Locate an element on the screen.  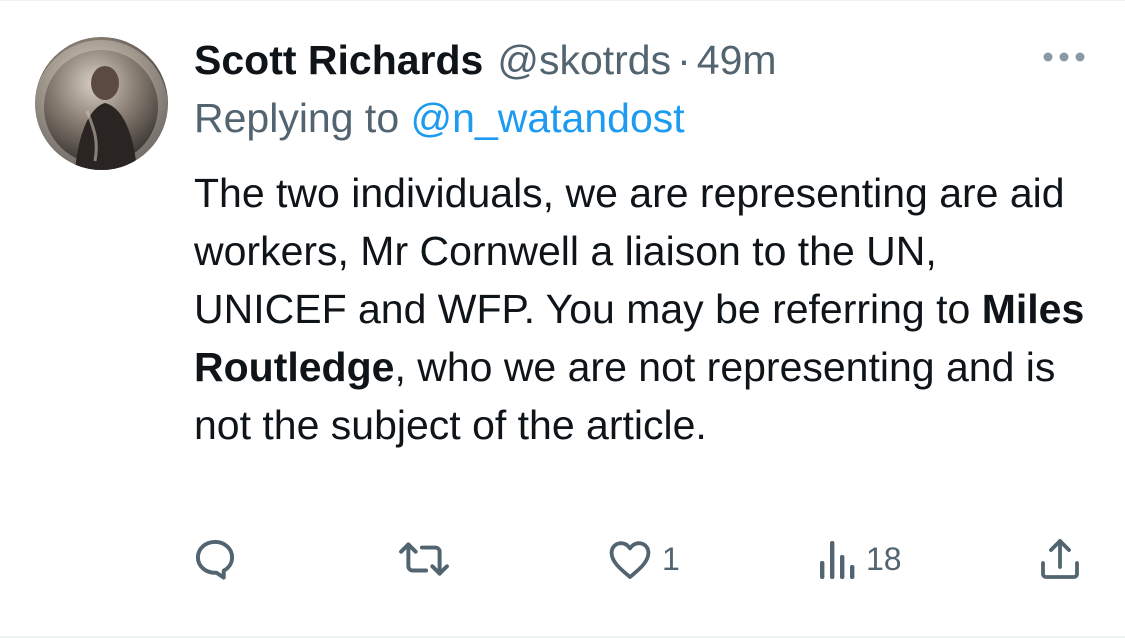
reply-button is located at coordinates (215, 559).